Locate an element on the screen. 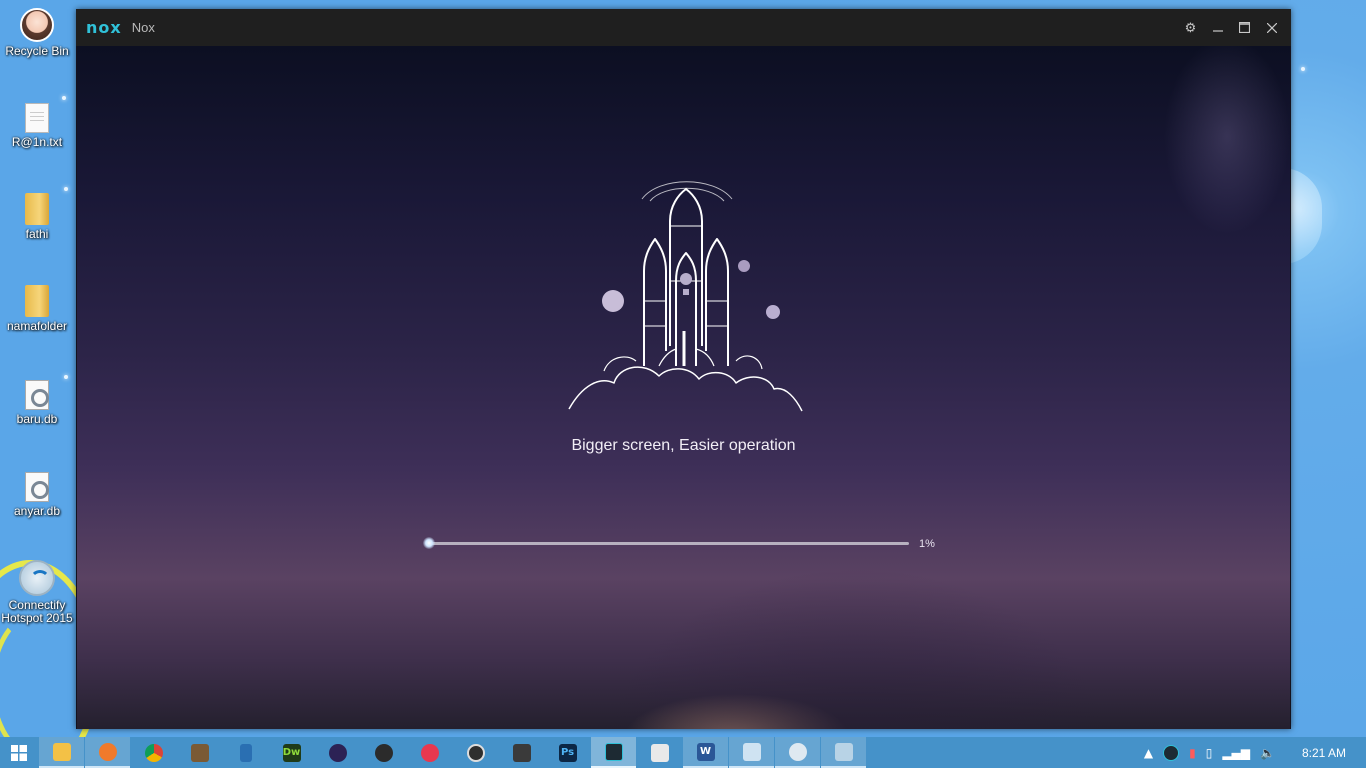 This screenshot has height=768, width=1366. desktop-icon-anyar-db: anyar.db is located at coordinates (37, 495).